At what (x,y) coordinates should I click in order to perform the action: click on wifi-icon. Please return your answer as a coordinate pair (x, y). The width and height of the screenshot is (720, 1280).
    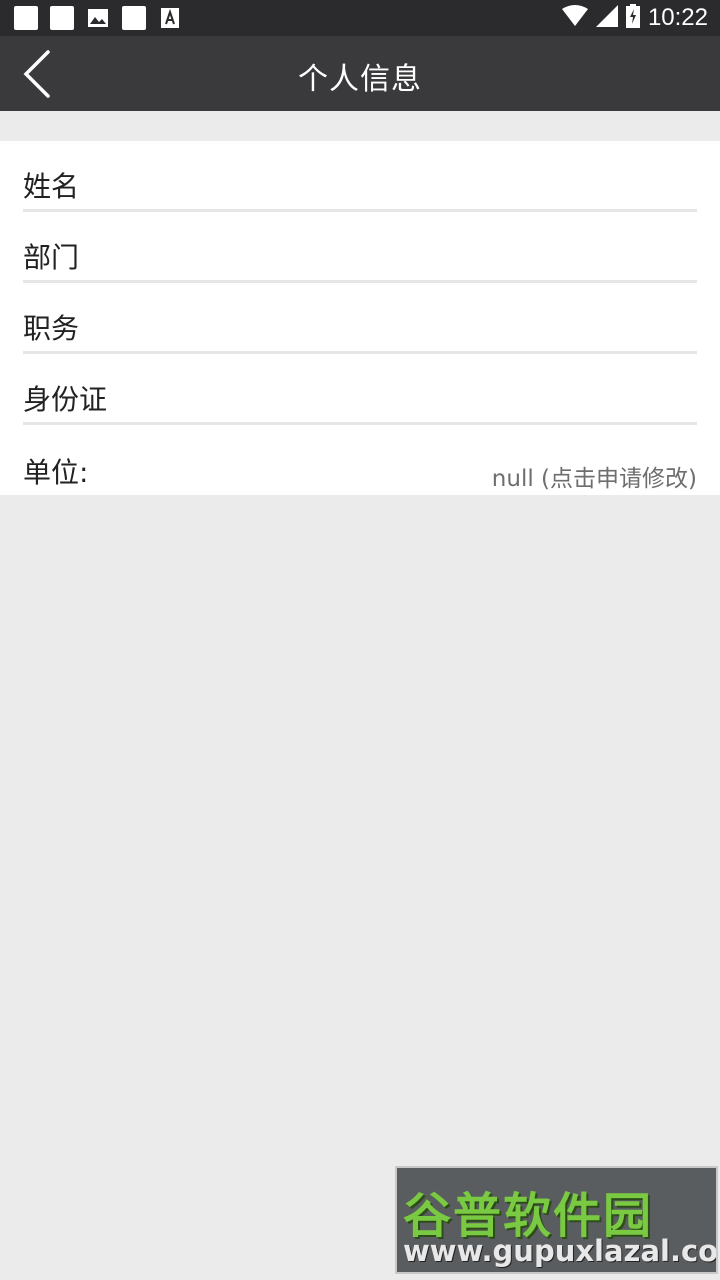
    Looking at the image, I should click on (574, 18).